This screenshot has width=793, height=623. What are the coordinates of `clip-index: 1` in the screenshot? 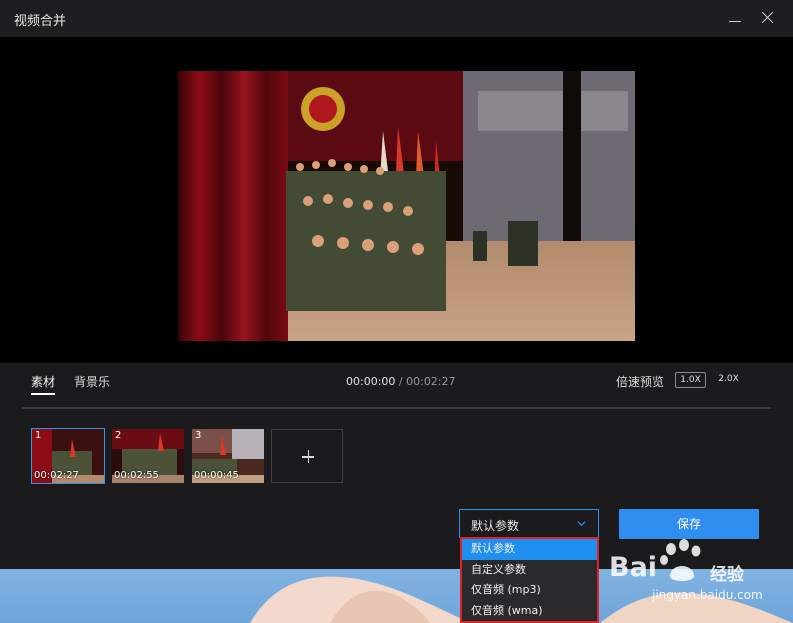 It's located at (38, 435).